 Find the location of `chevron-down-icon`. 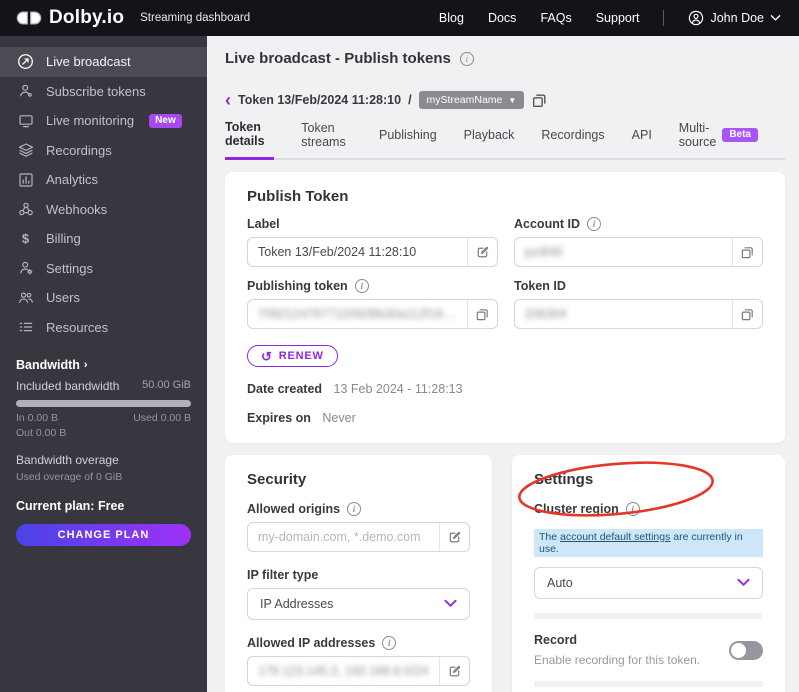

chevron-down-icon is located at coordinates (450, 604).